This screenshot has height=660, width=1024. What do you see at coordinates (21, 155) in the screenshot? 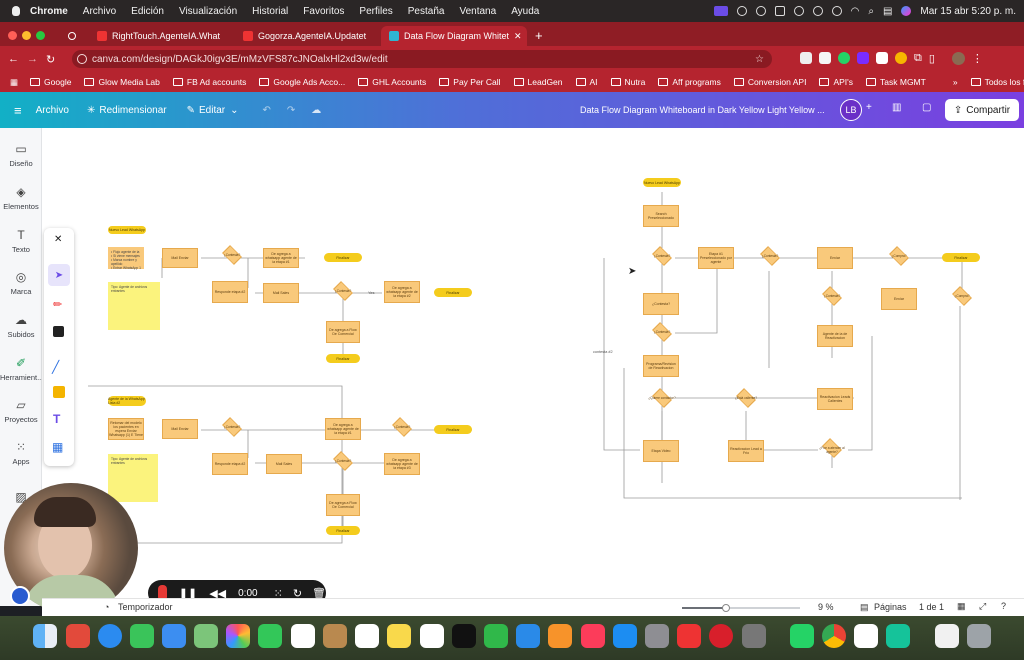
I see `rail-diseno: ▭ Diseño` at bounding box center [21, 155].